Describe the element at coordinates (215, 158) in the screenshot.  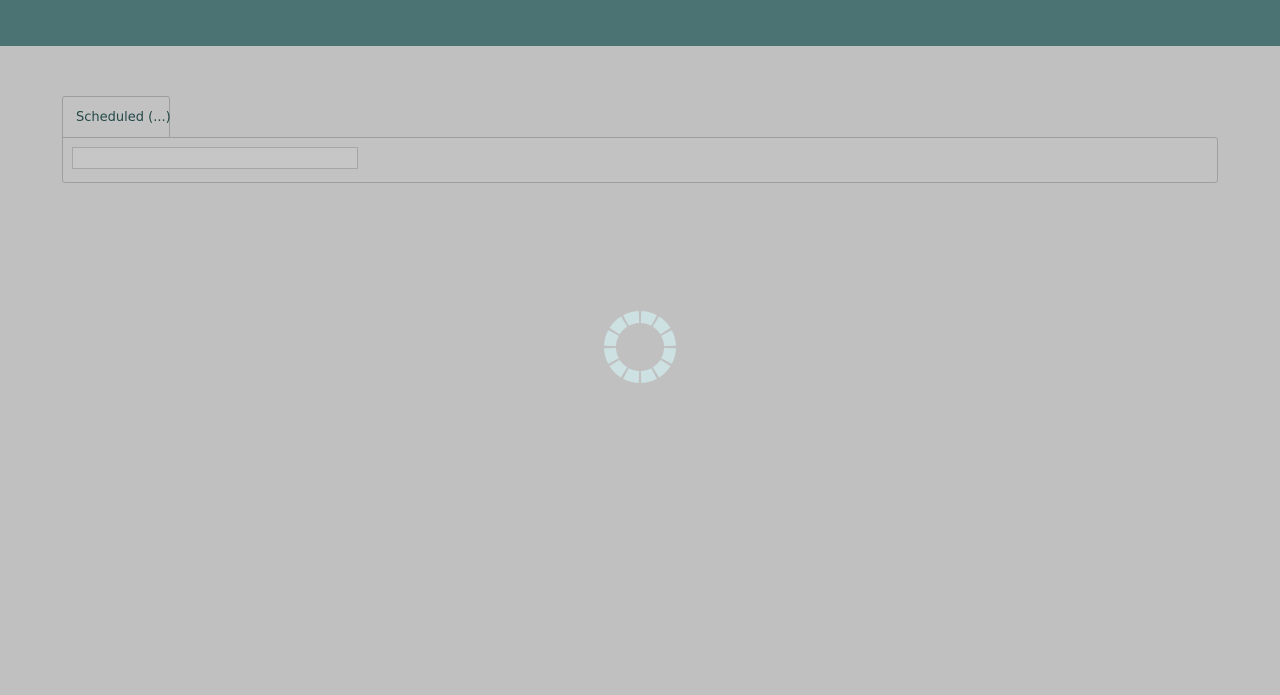
I see `filter-input` at that location.